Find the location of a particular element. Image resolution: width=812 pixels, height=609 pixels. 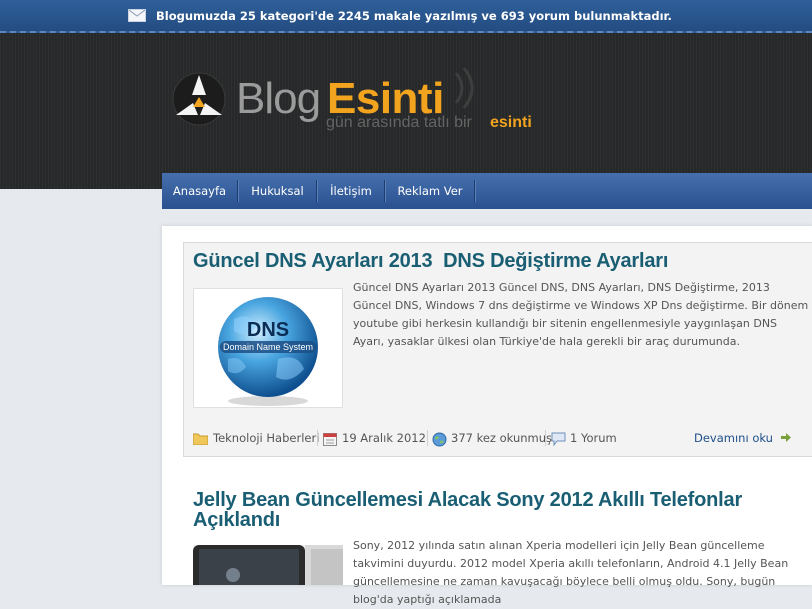

speech-bubble-icon is located at coordinates (558, 439).